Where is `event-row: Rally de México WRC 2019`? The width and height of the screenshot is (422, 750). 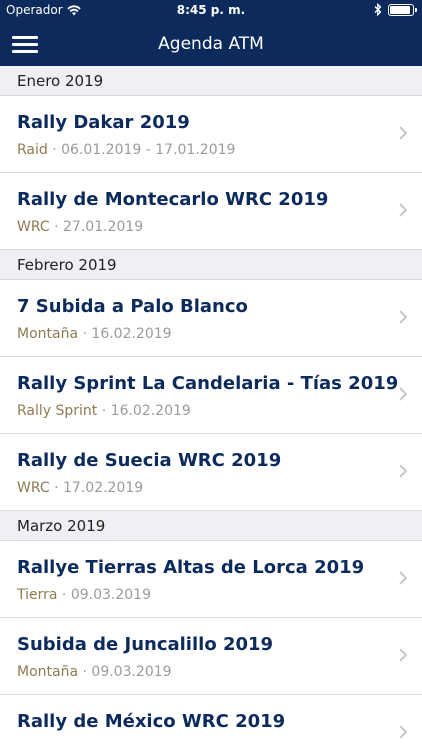 event-row: Rally de México WRC 2019 is located at coordinates (211, 722).